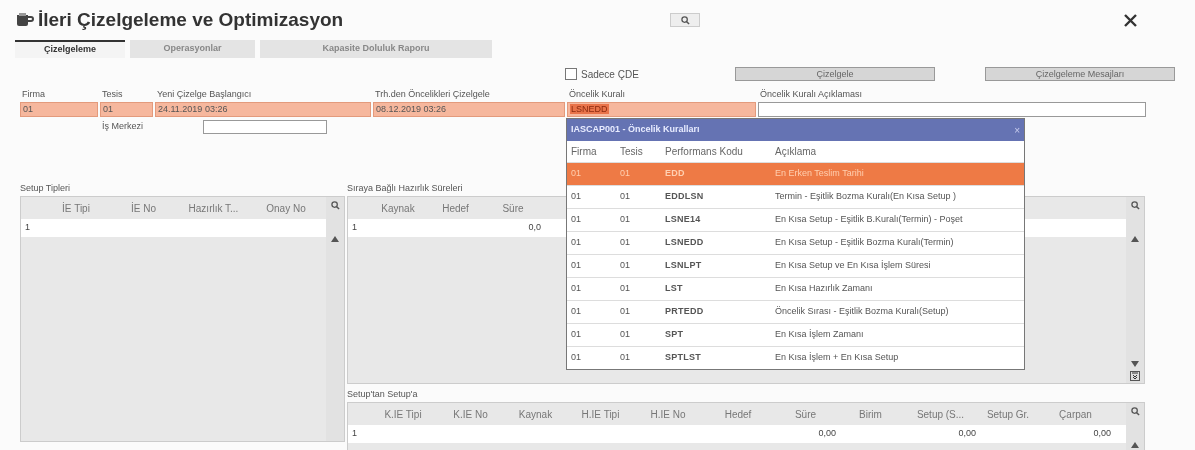 The height and width of the screenshot is (450, 1195). What do you see at coordinates (650, 74) in the screenshot?
I see `checkbox: Sadece ÇDE` at bounding box center [650, 74].